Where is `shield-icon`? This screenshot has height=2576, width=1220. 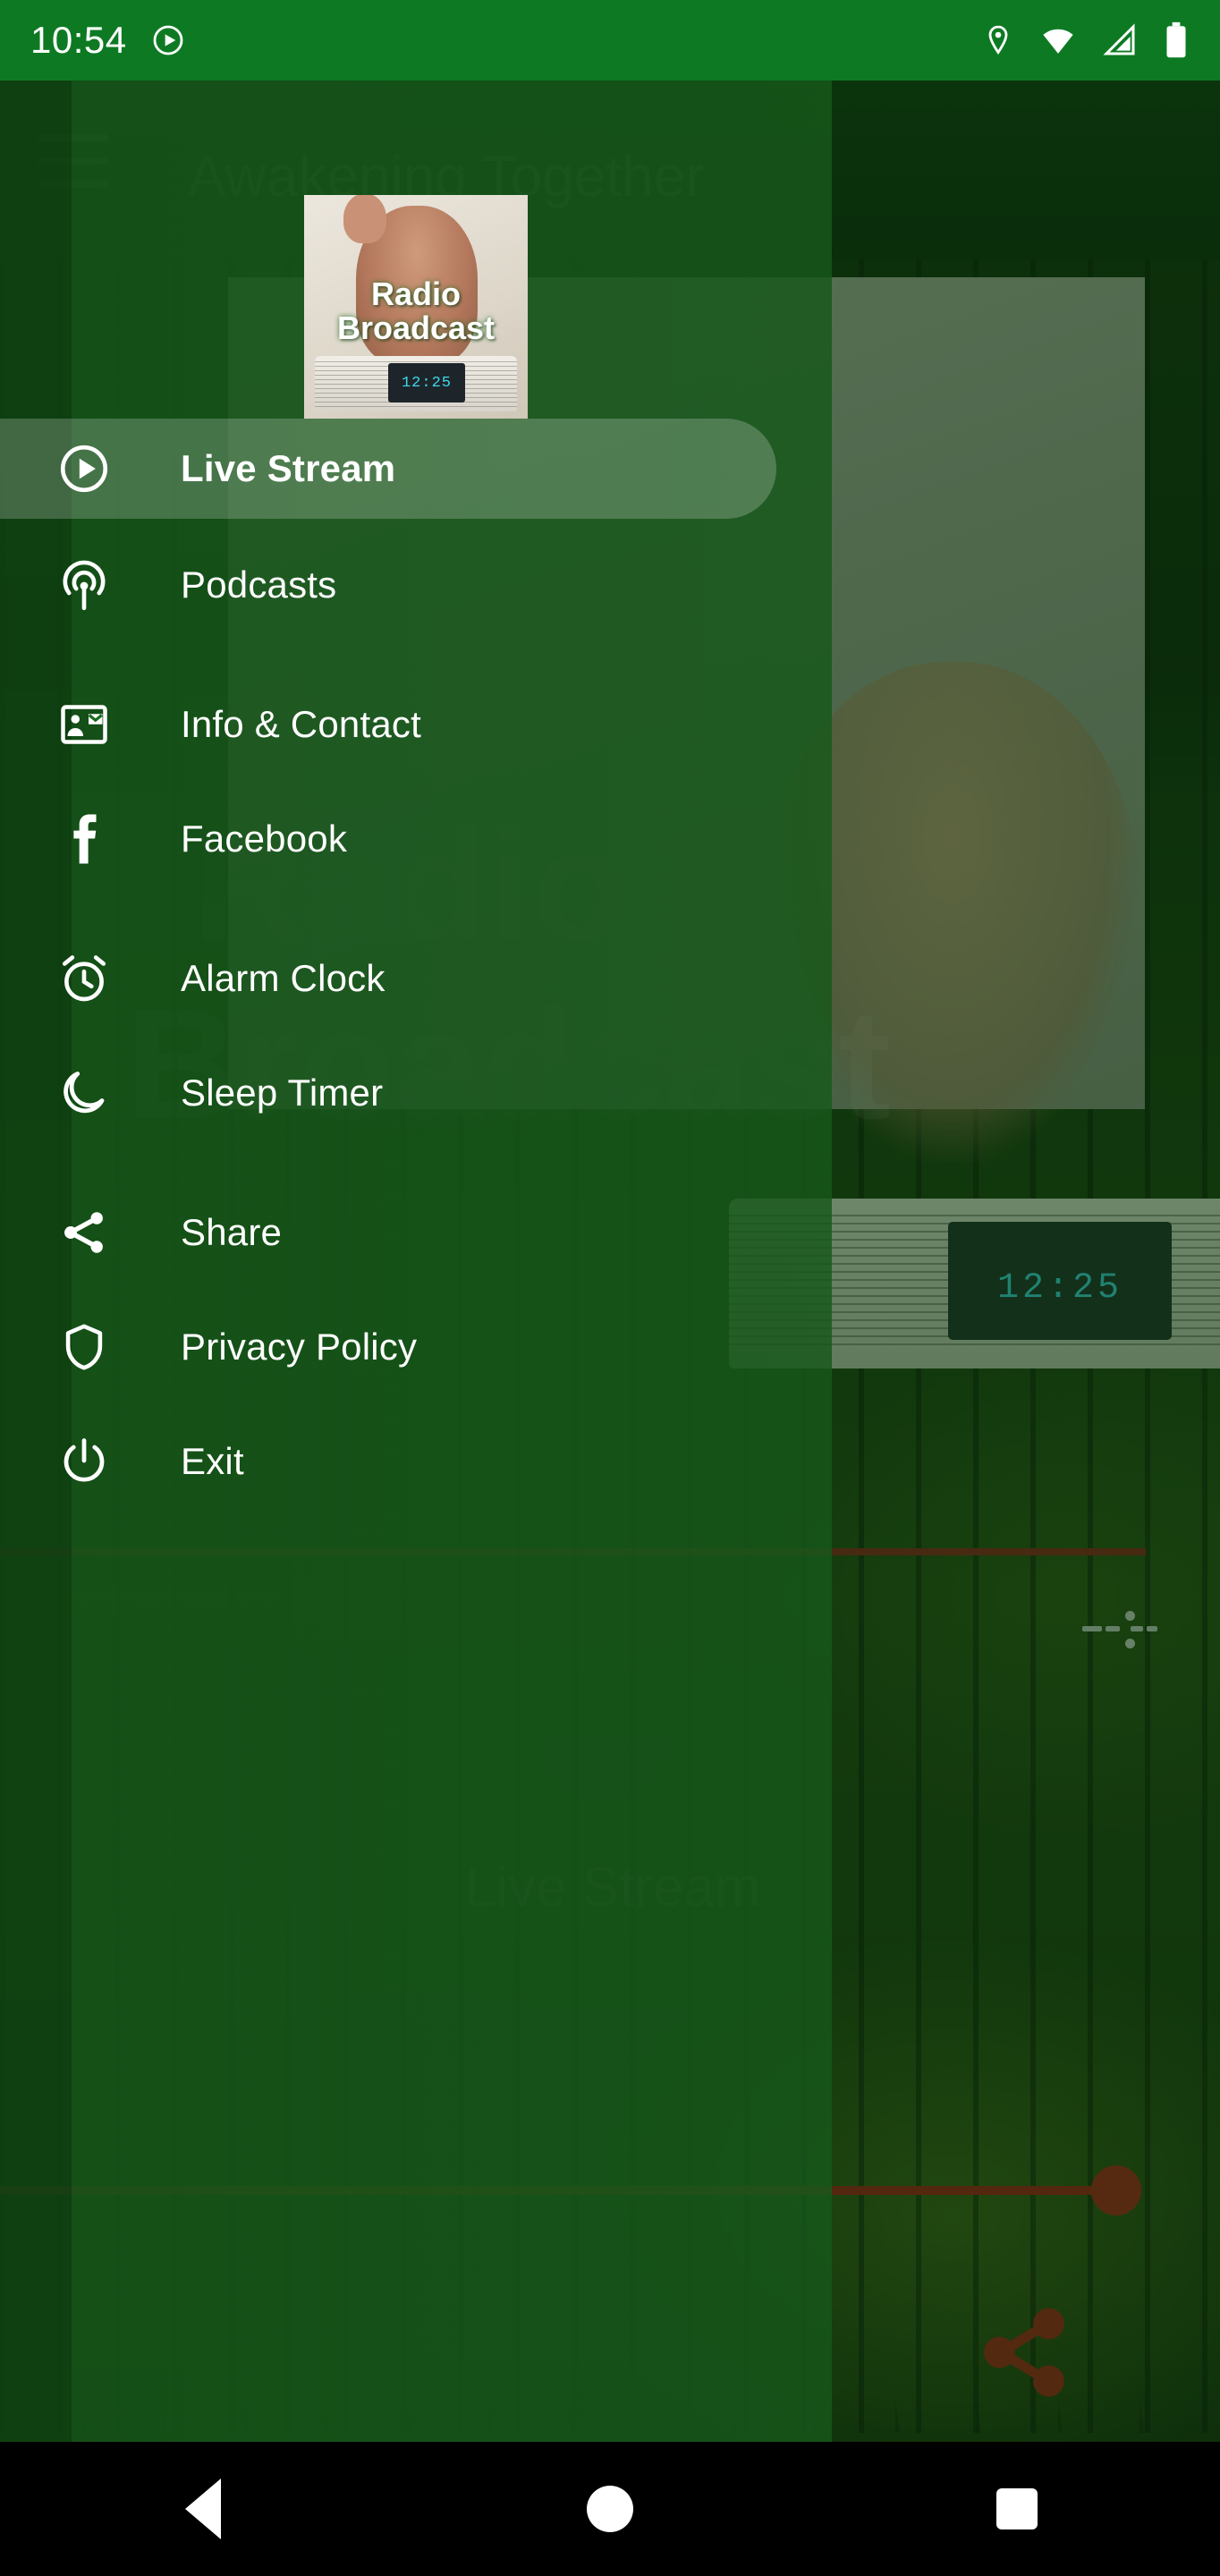 shield-icon is located at coordinates (84, 1347).